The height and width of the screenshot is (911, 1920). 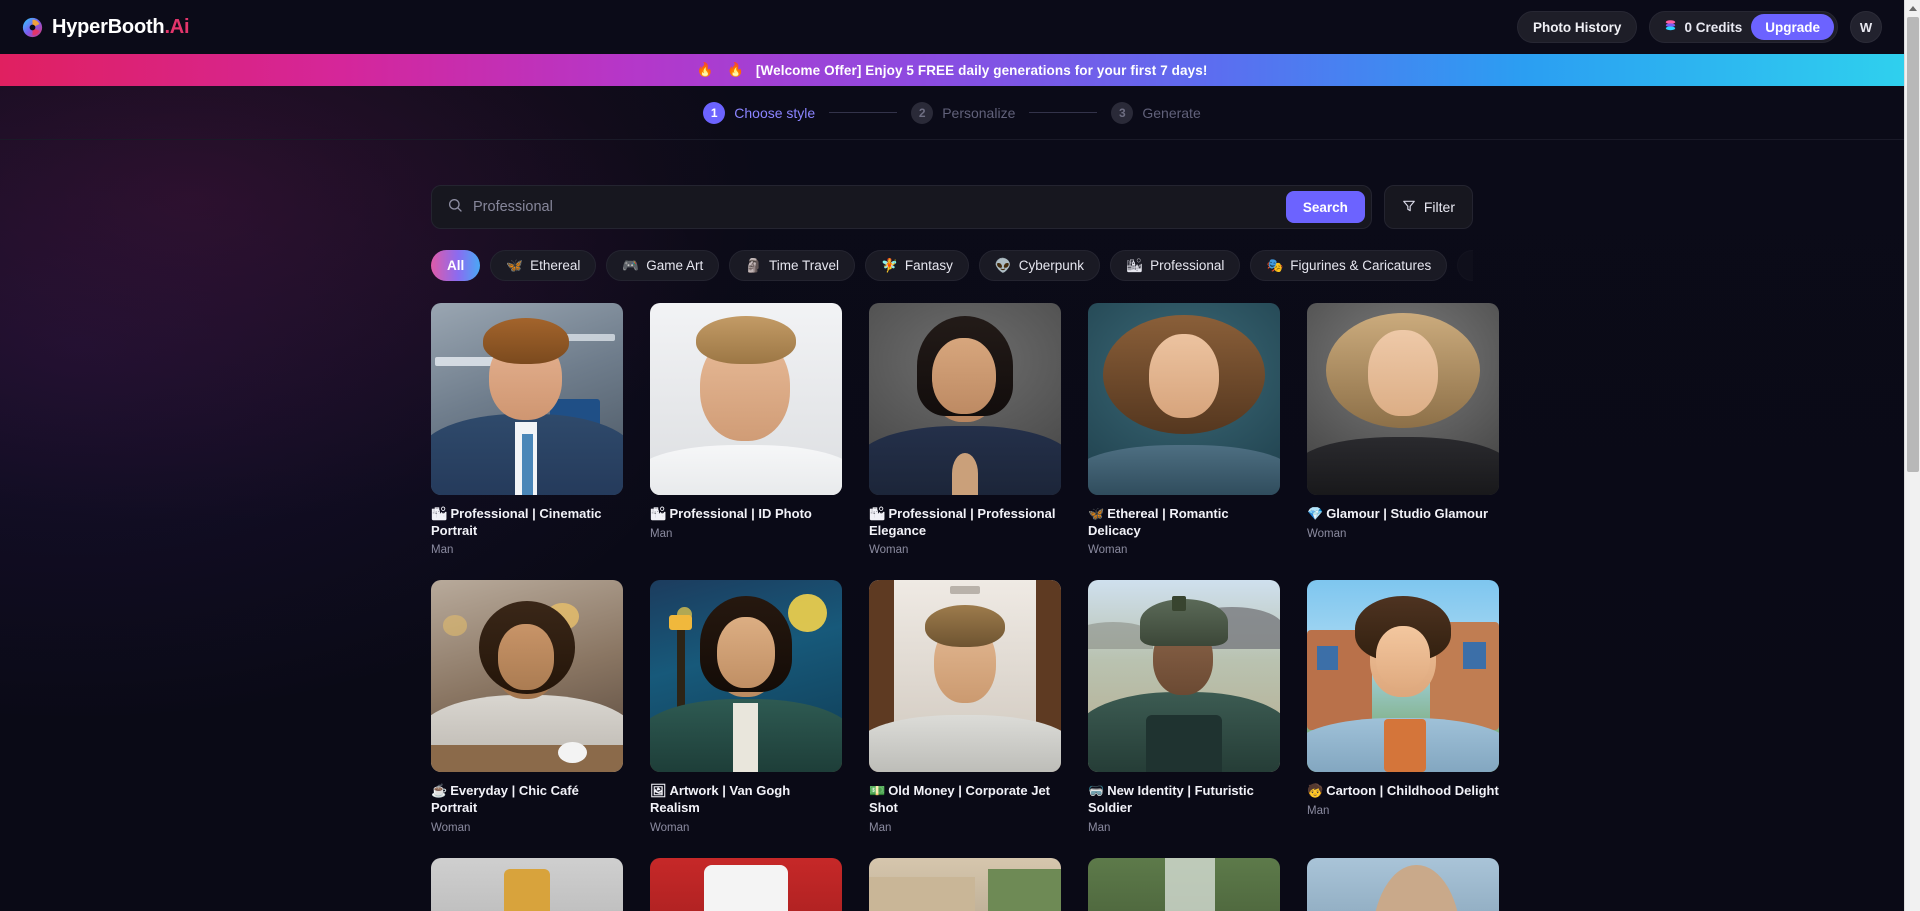 What do you see at coordinates (1361, 265) in the screenshot?
I see `chip-figurines-label: Figurines & Caricatures` at bounding box center [1361, 265].